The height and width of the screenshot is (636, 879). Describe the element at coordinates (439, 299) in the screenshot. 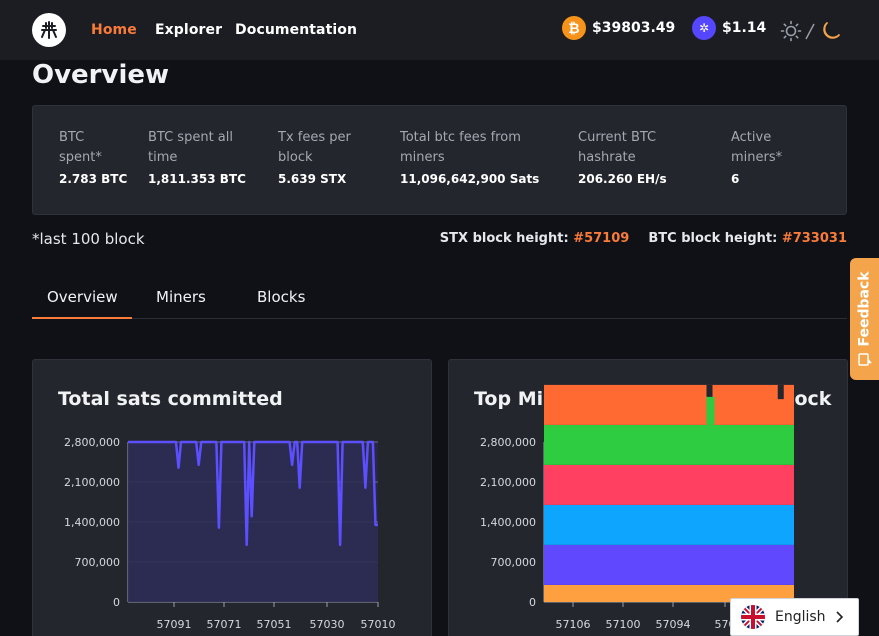

I see `tab-bar: Overview Miners Blocks` at that location.